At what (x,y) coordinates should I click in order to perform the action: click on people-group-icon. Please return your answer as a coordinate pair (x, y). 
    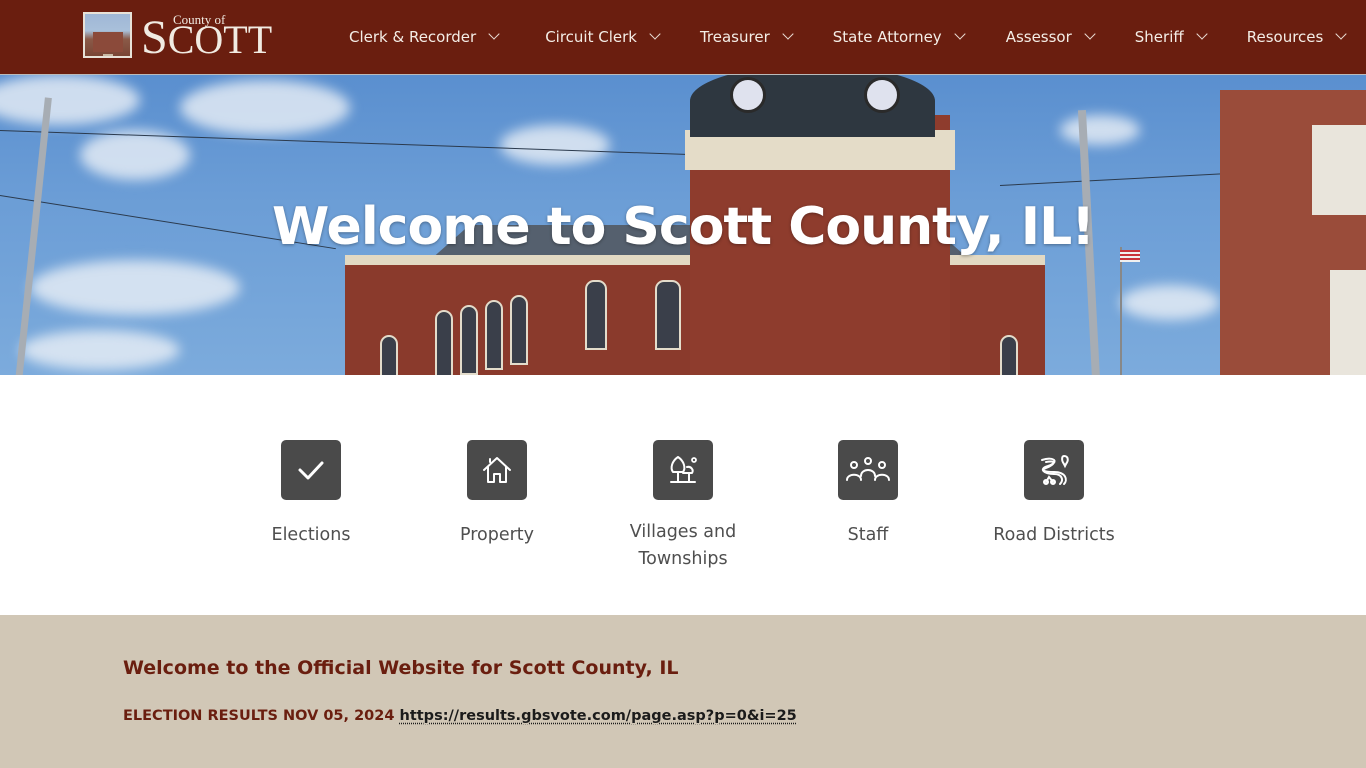
    Looking at the image, I should click on (868, 470).